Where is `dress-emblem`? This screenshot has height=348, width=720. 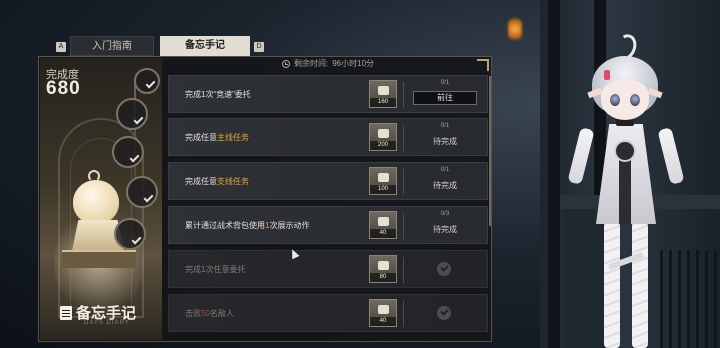 dress-emblem is located at coordinates (625, 151).